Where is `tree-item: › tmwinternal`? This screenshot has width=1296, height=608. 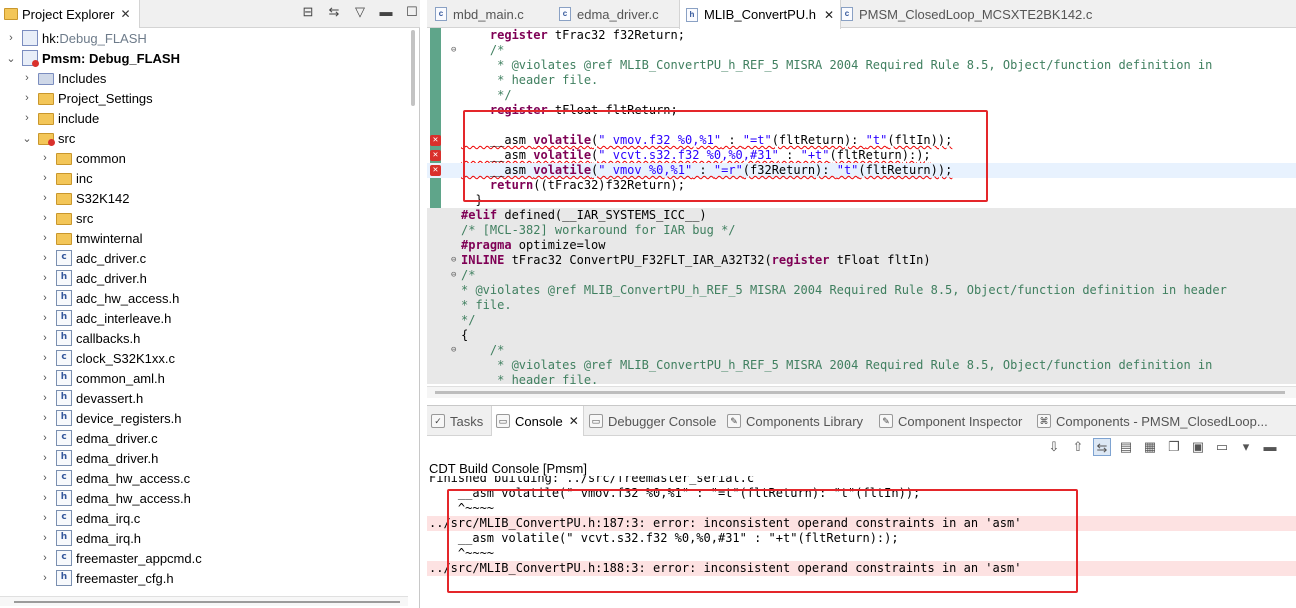
tree-item: › tmwinternal is located at coordinates (204, 238).